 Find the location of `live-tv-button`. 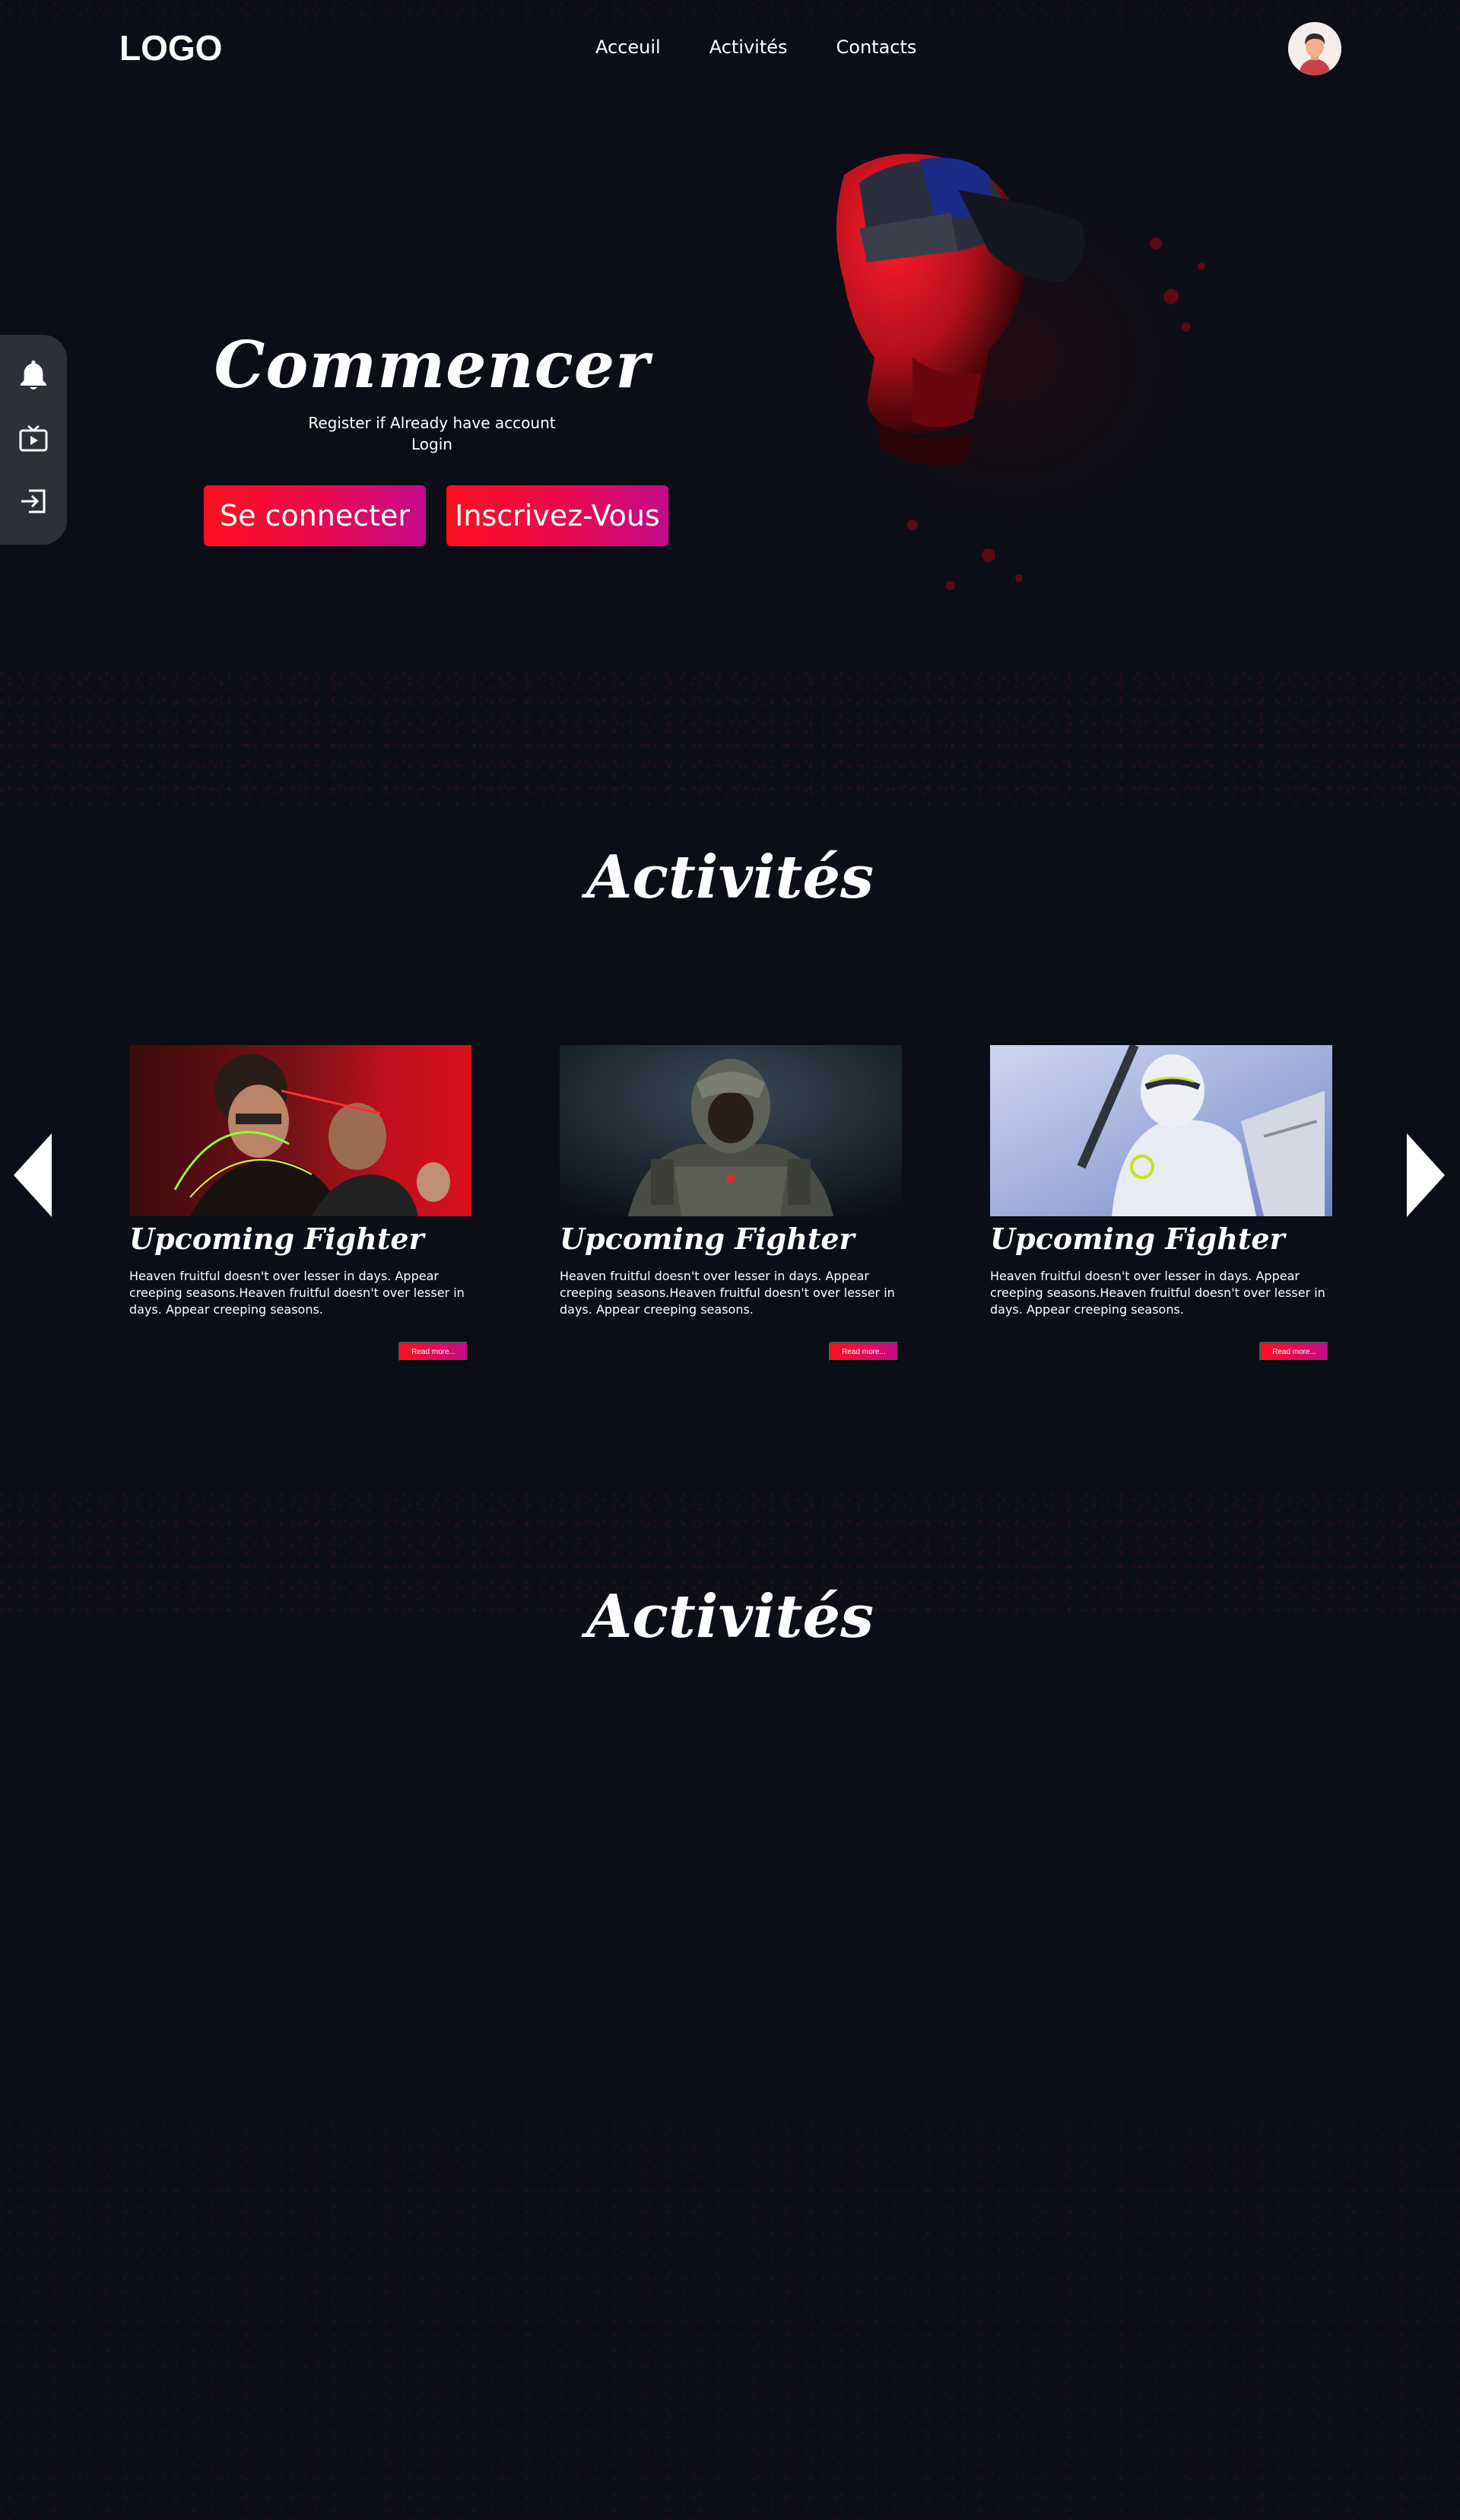

live-tv-button is located at coordinates (33, 439).